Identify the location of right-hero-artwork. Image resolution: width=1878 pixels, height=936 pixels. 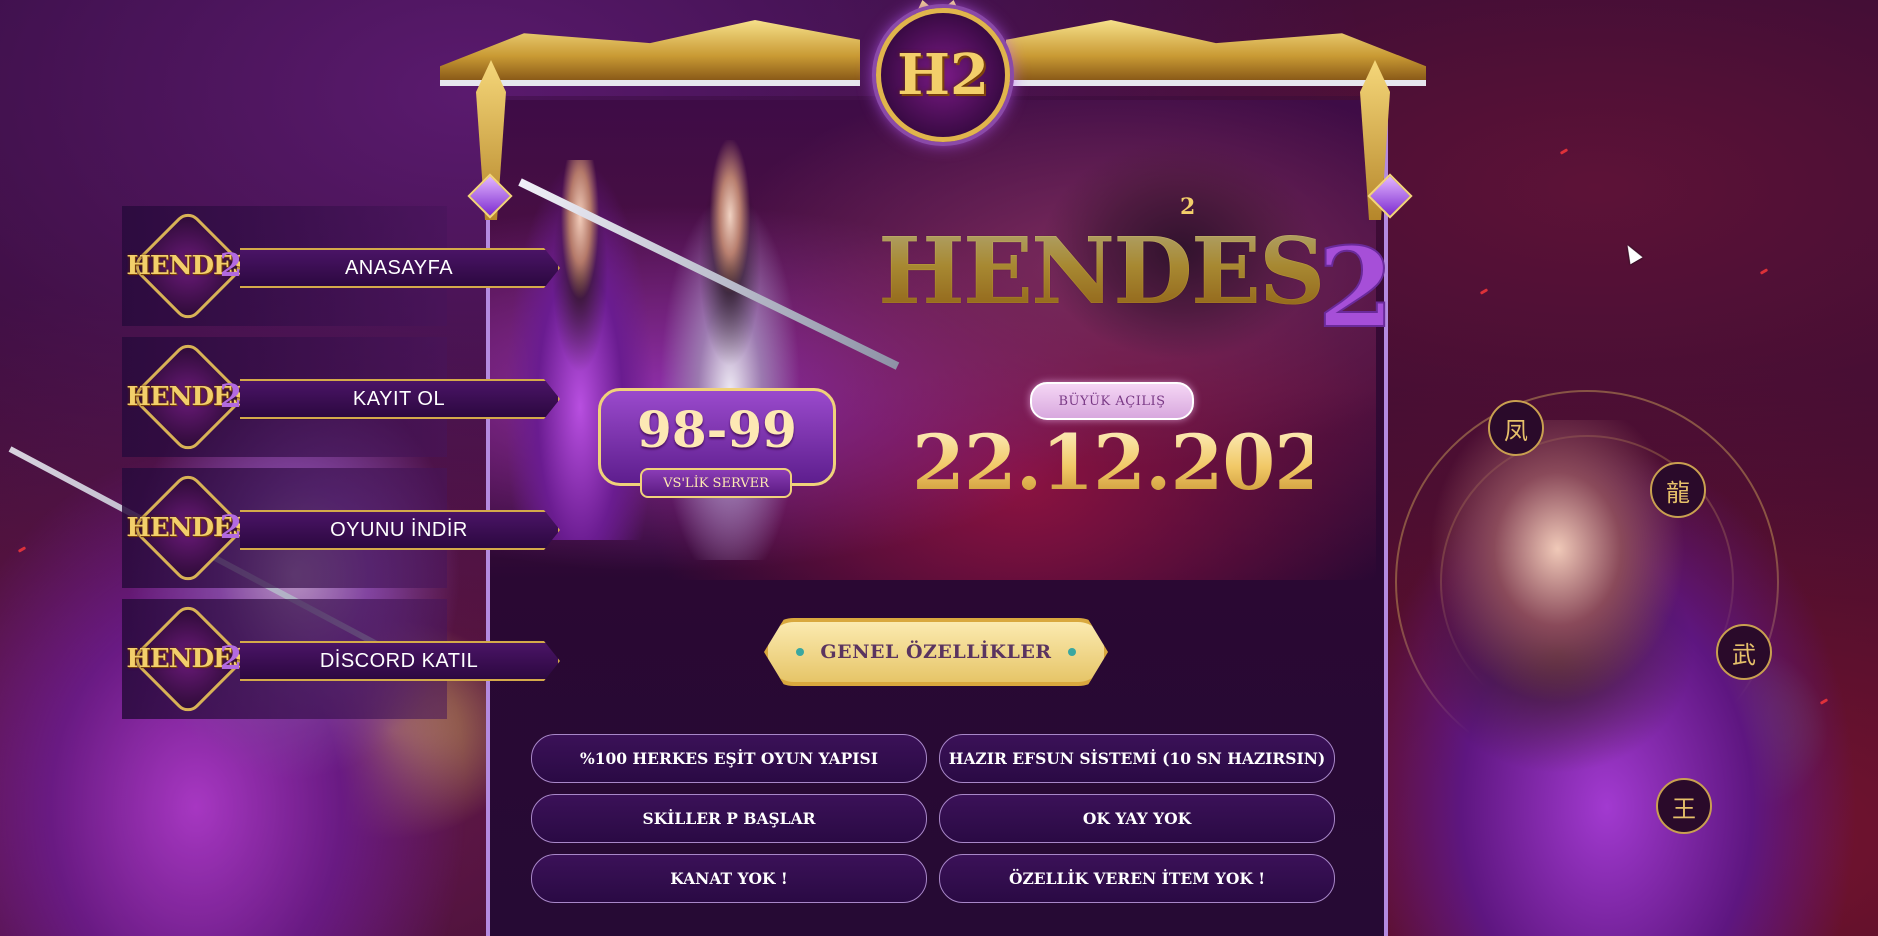
(1631, 678).